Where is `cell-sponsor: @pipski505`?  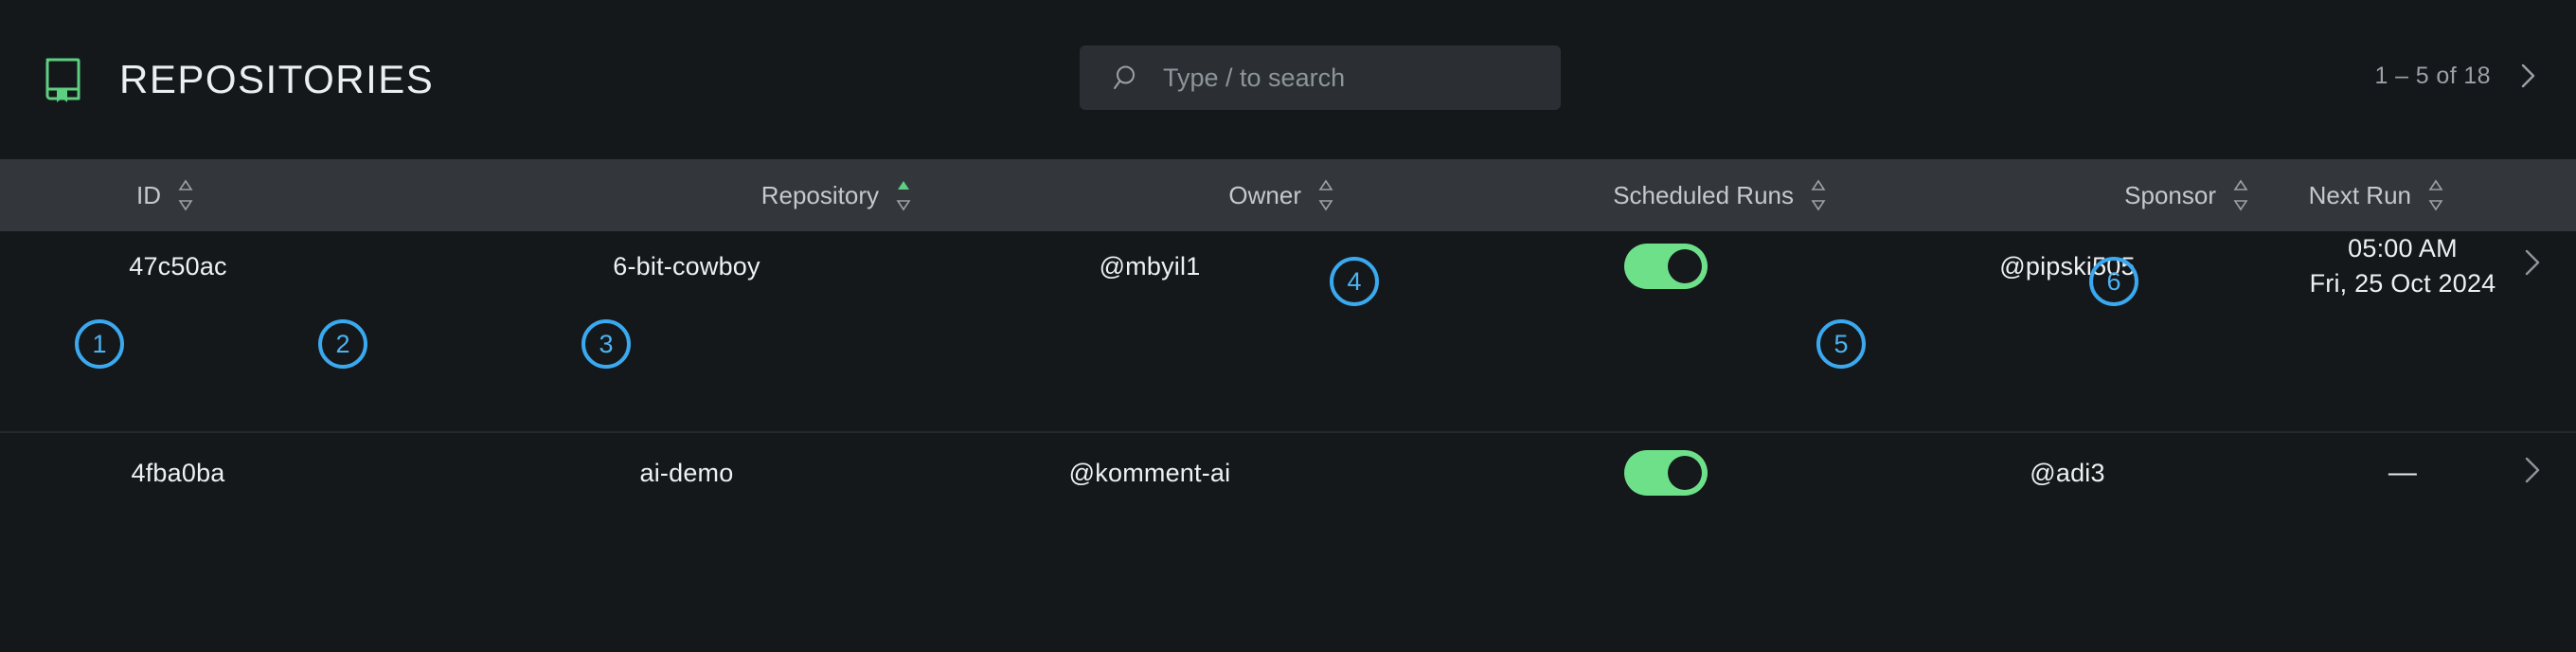 cell-sponsor: @pipski505 is located at coordinates (2102, 331).